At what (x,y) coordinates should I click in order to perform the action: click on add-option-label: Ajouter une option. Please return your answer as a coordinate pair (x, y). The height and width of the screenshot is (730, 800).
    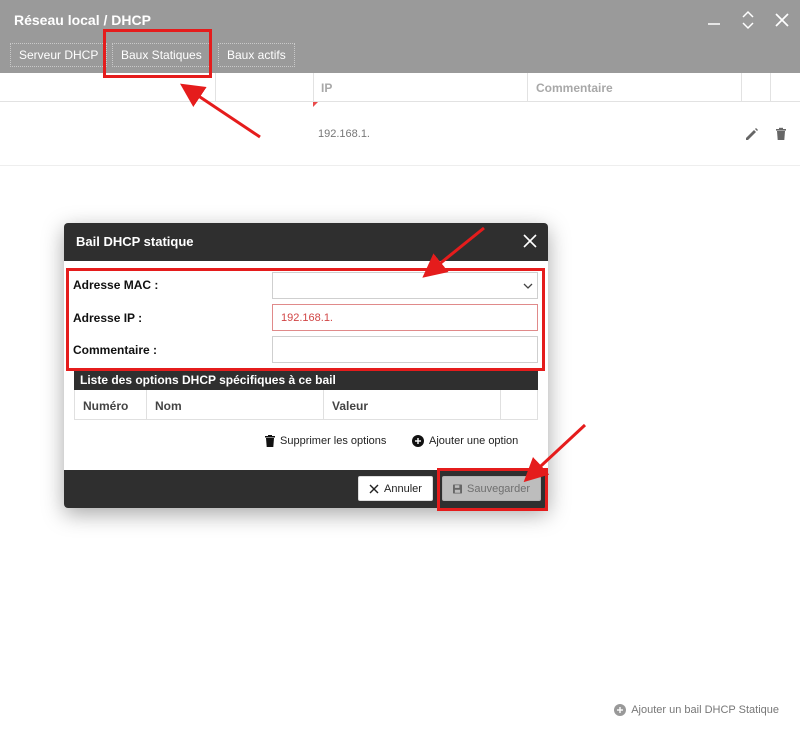
    Looking at the image, I should click on (474, 441).